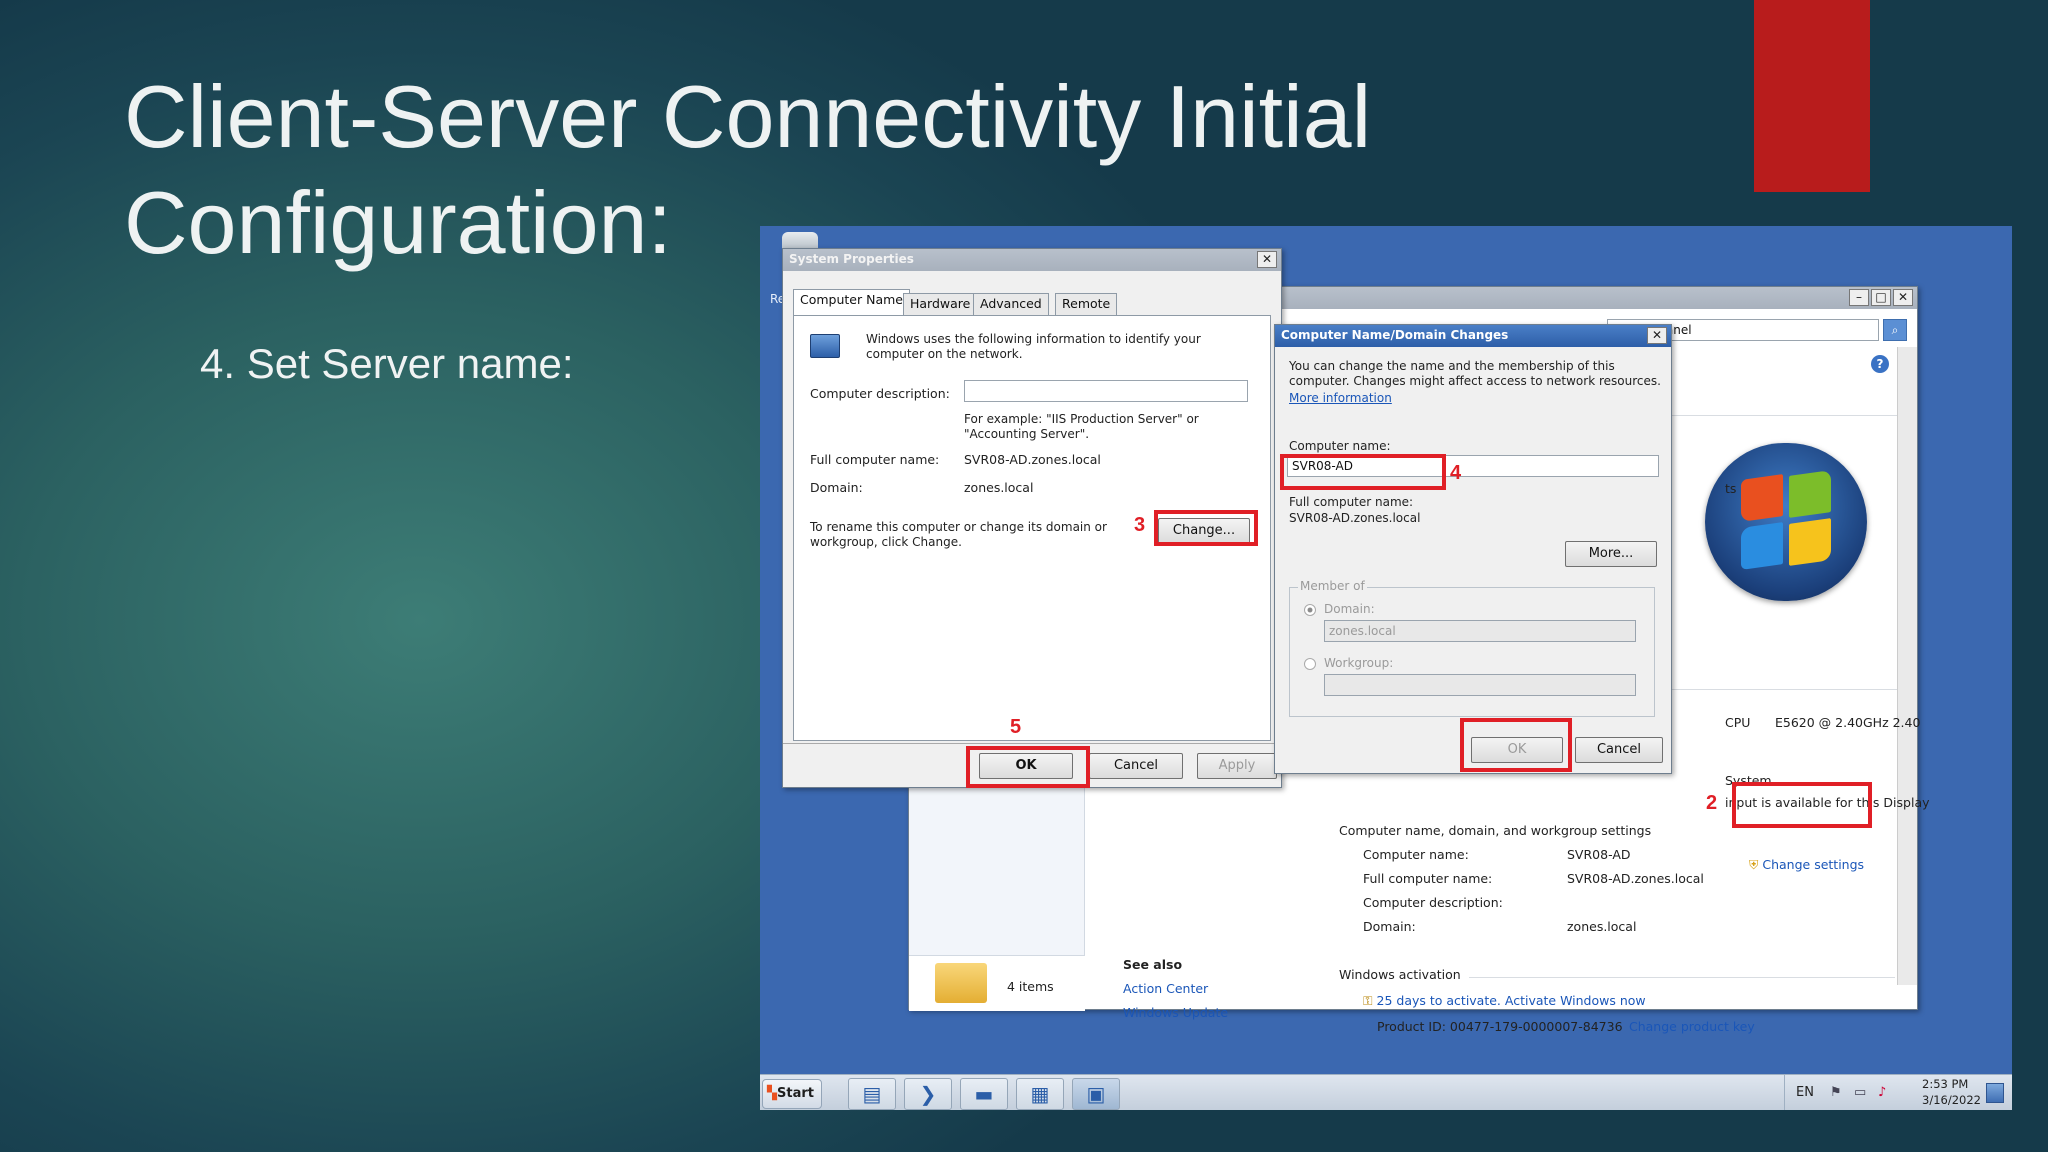 The image size is (2048, 1152). I want to click on sp-apply-button: Apply, so click(1237, 766).